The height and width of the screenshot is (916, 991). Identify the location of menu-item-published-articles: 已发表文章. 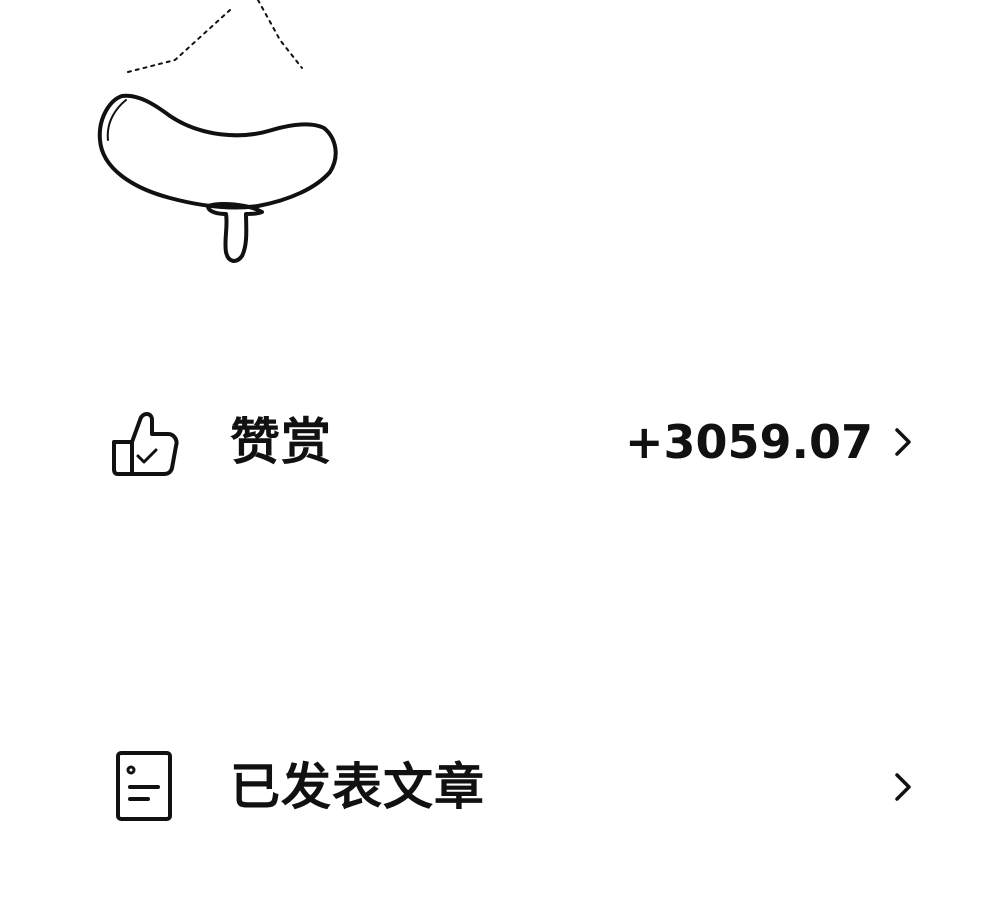
(495, 787).